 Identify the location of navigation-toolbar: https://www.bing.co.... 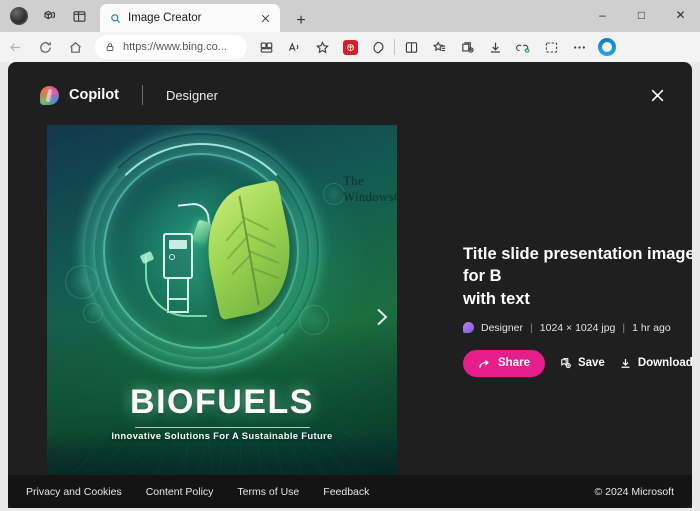
(350, 47).